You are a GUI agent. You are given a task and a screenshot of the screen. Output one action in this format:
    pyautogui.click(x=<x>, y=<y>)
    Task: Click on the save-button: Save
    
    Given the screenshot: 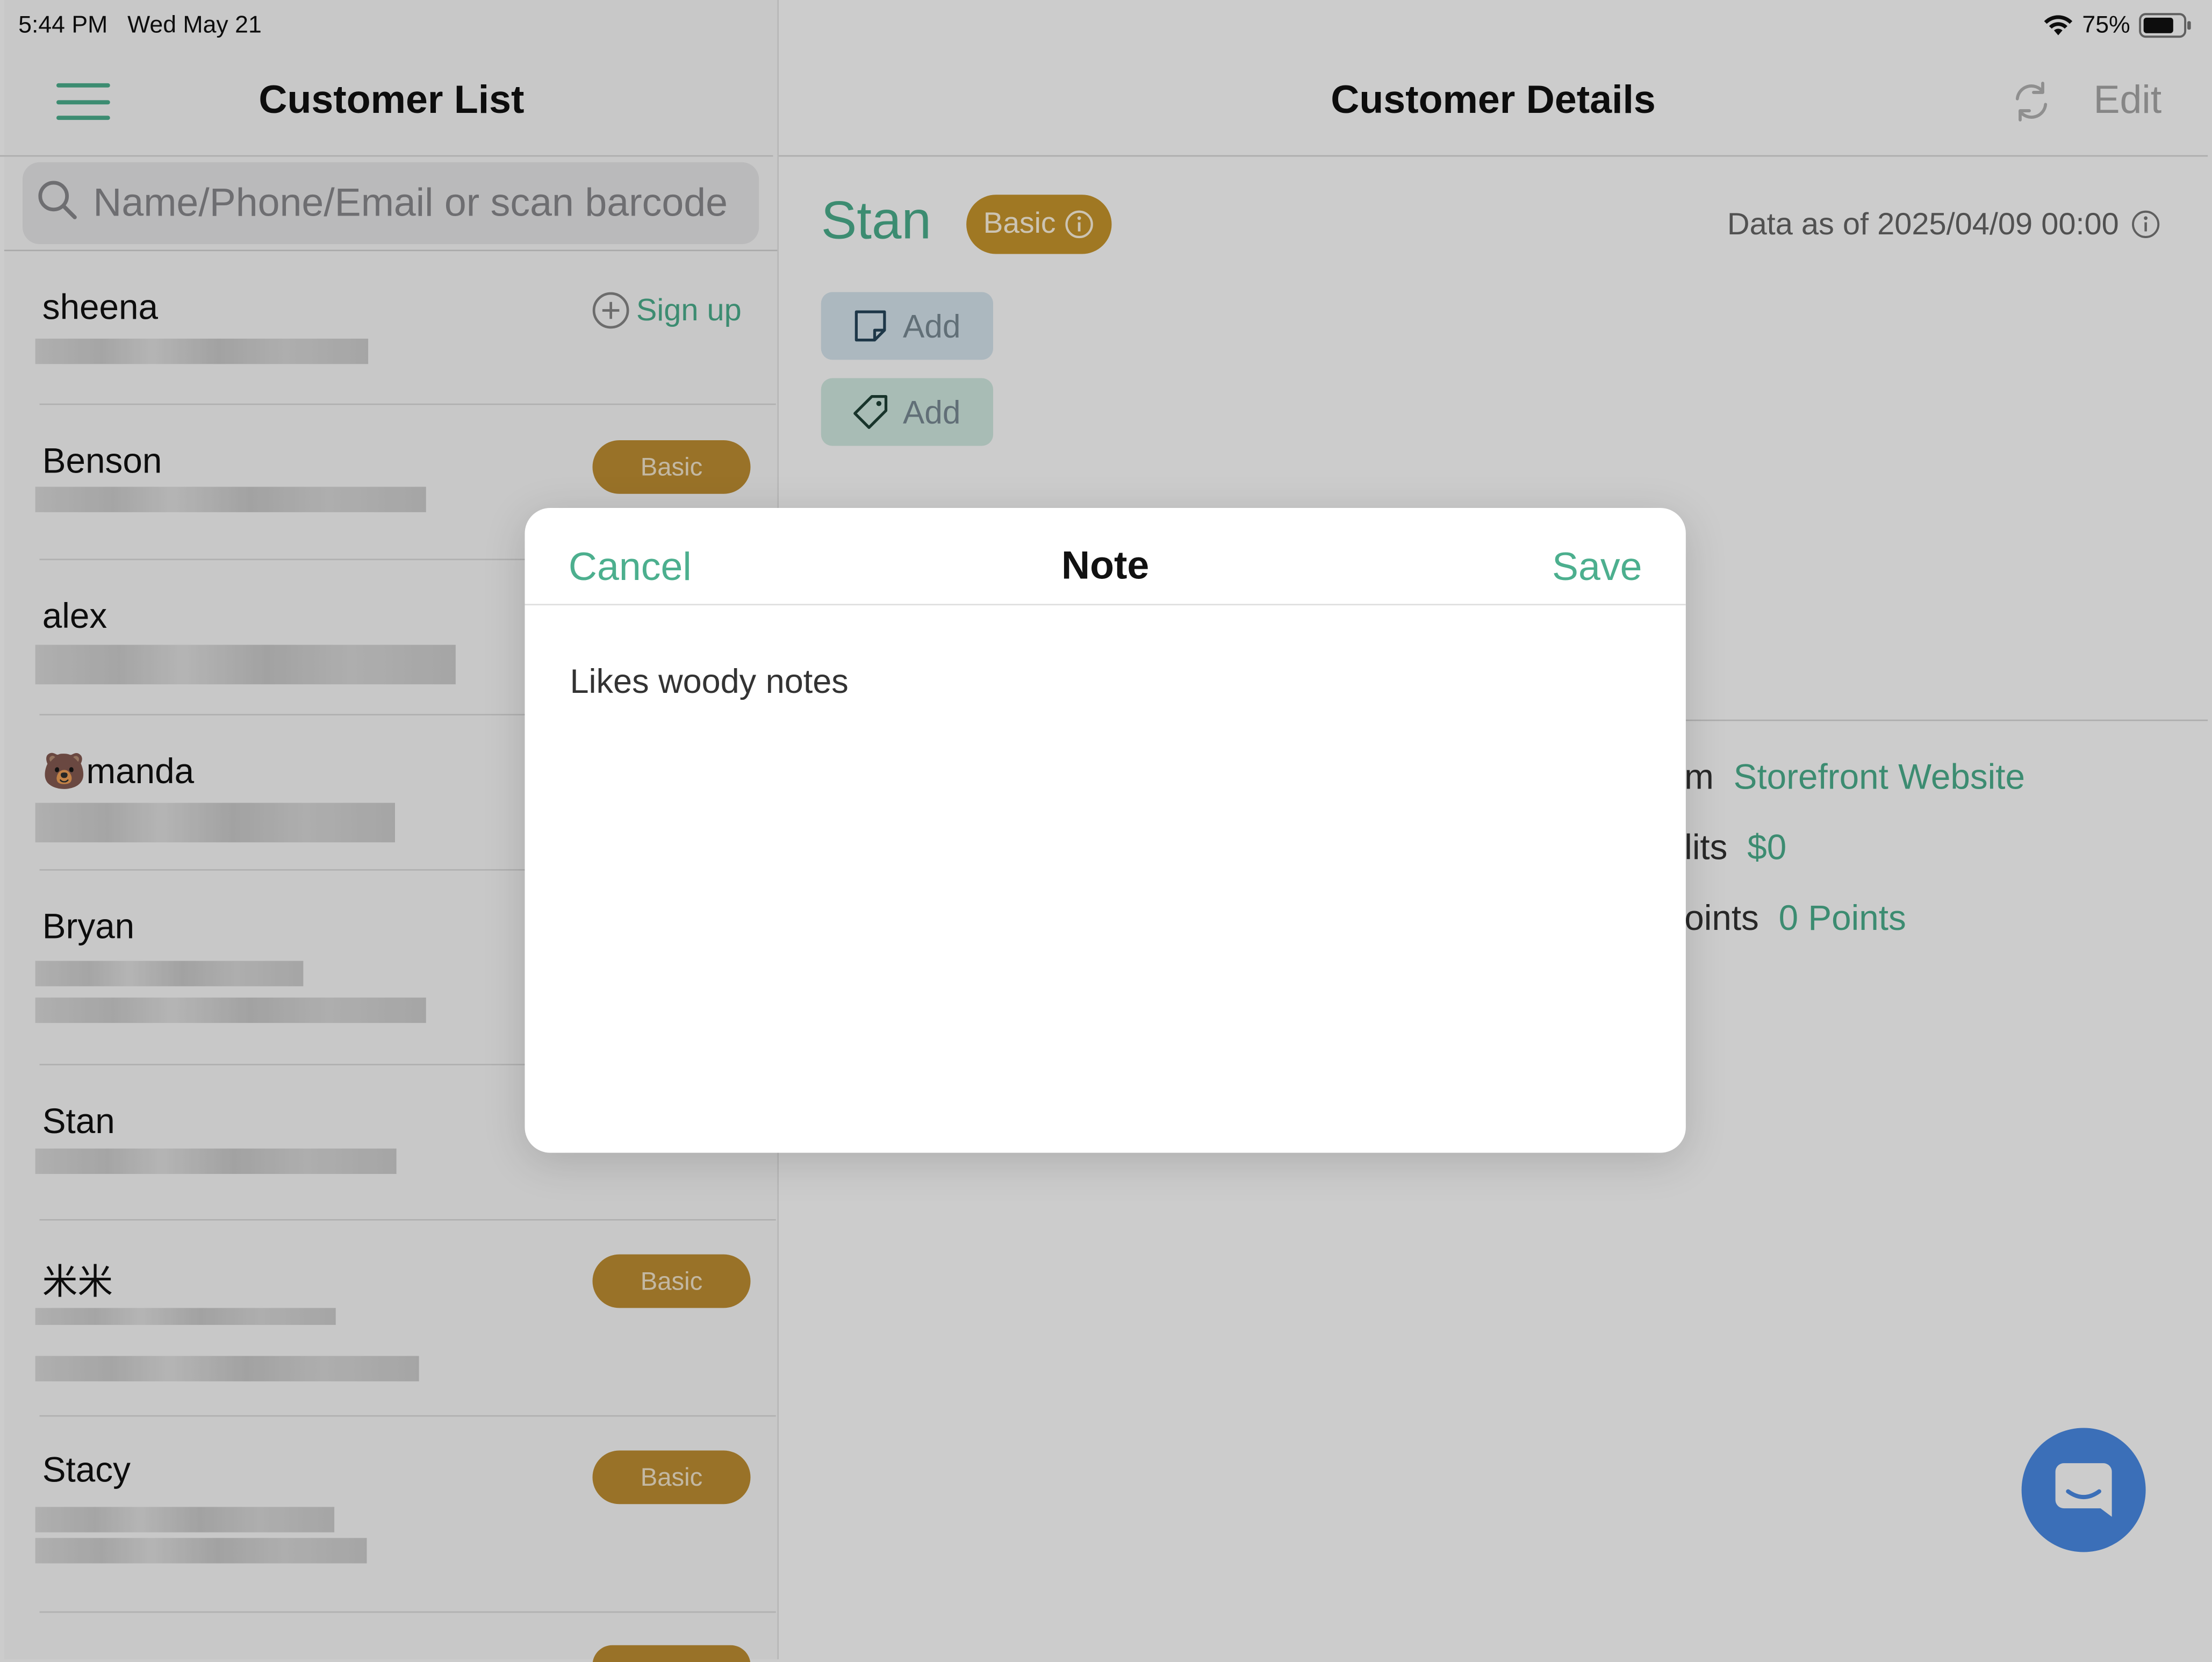 What is the action you would take?
    pyautogui.click(x=1597, y=567)
    